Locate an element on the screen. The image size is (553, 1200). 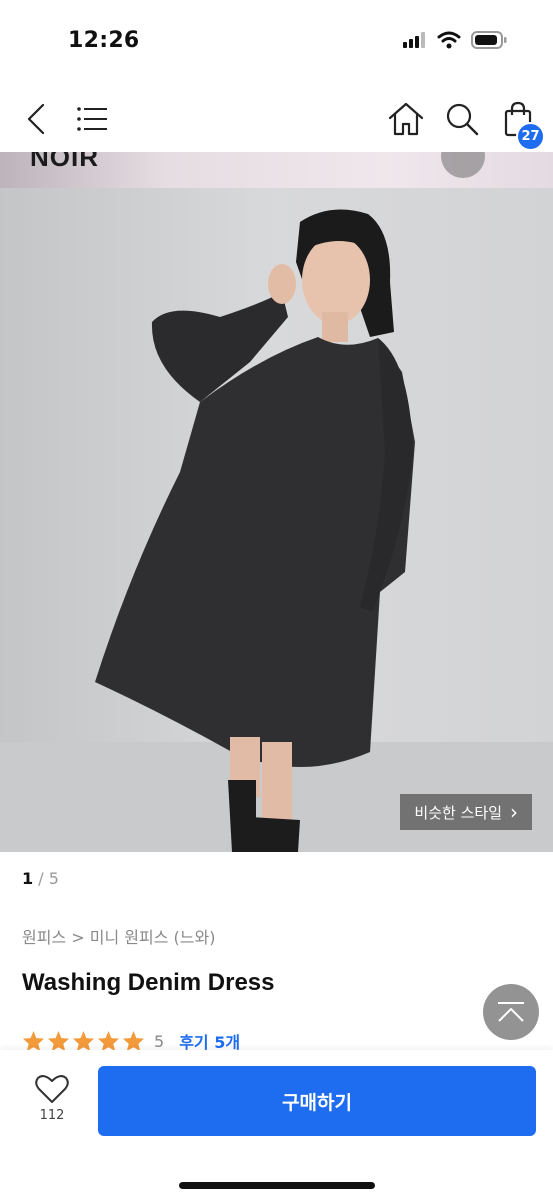
rating-score: 5 is located at coordinates (159, 1041).